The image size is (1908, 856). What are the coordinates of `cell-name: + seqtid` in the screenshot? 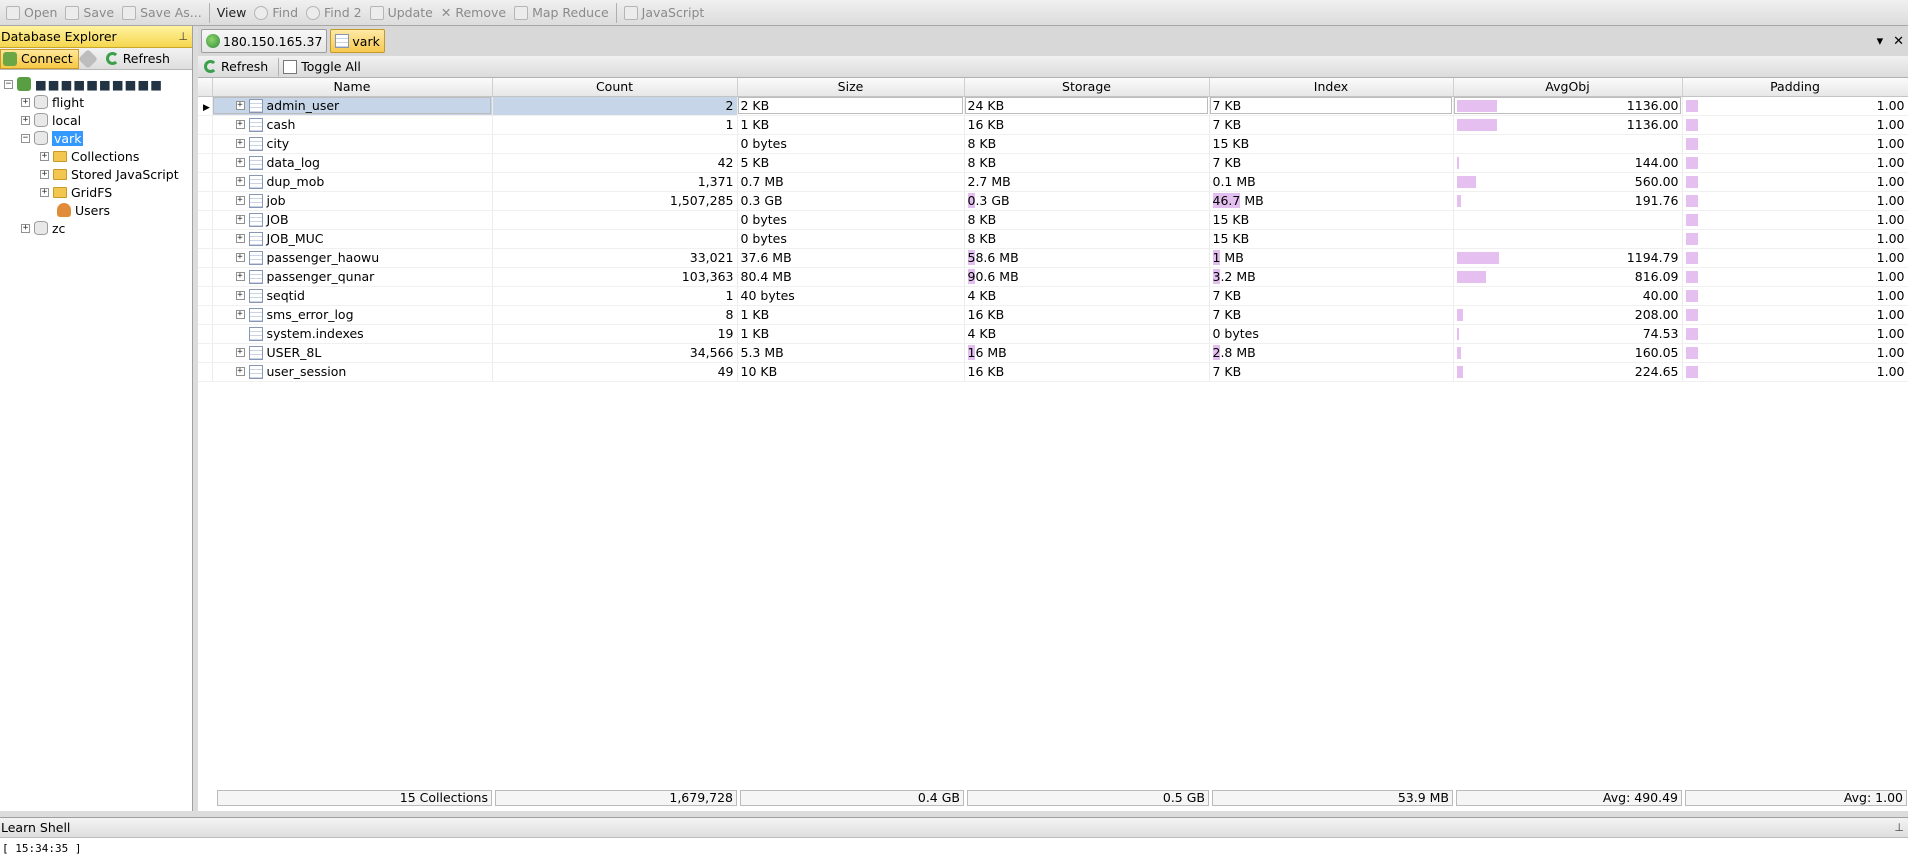 It's located at (352, 296).